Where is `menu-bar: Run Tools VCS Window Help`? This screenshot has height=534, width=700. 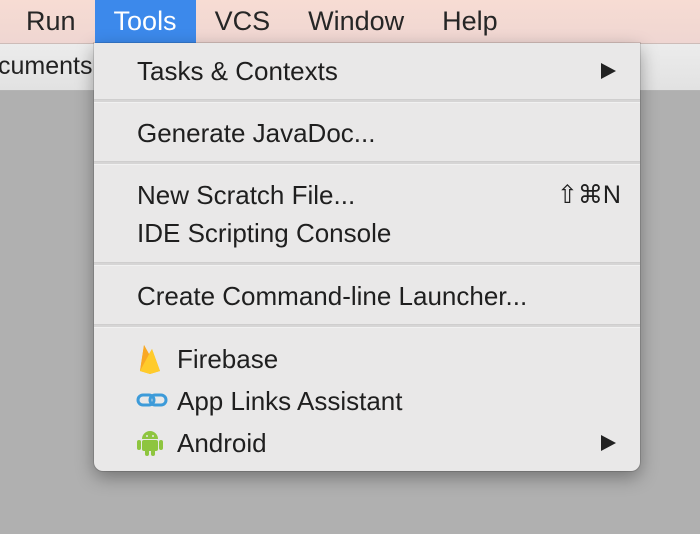
menu-bar: Run Tools VCS Window Help is located at coordinates (350, 22).